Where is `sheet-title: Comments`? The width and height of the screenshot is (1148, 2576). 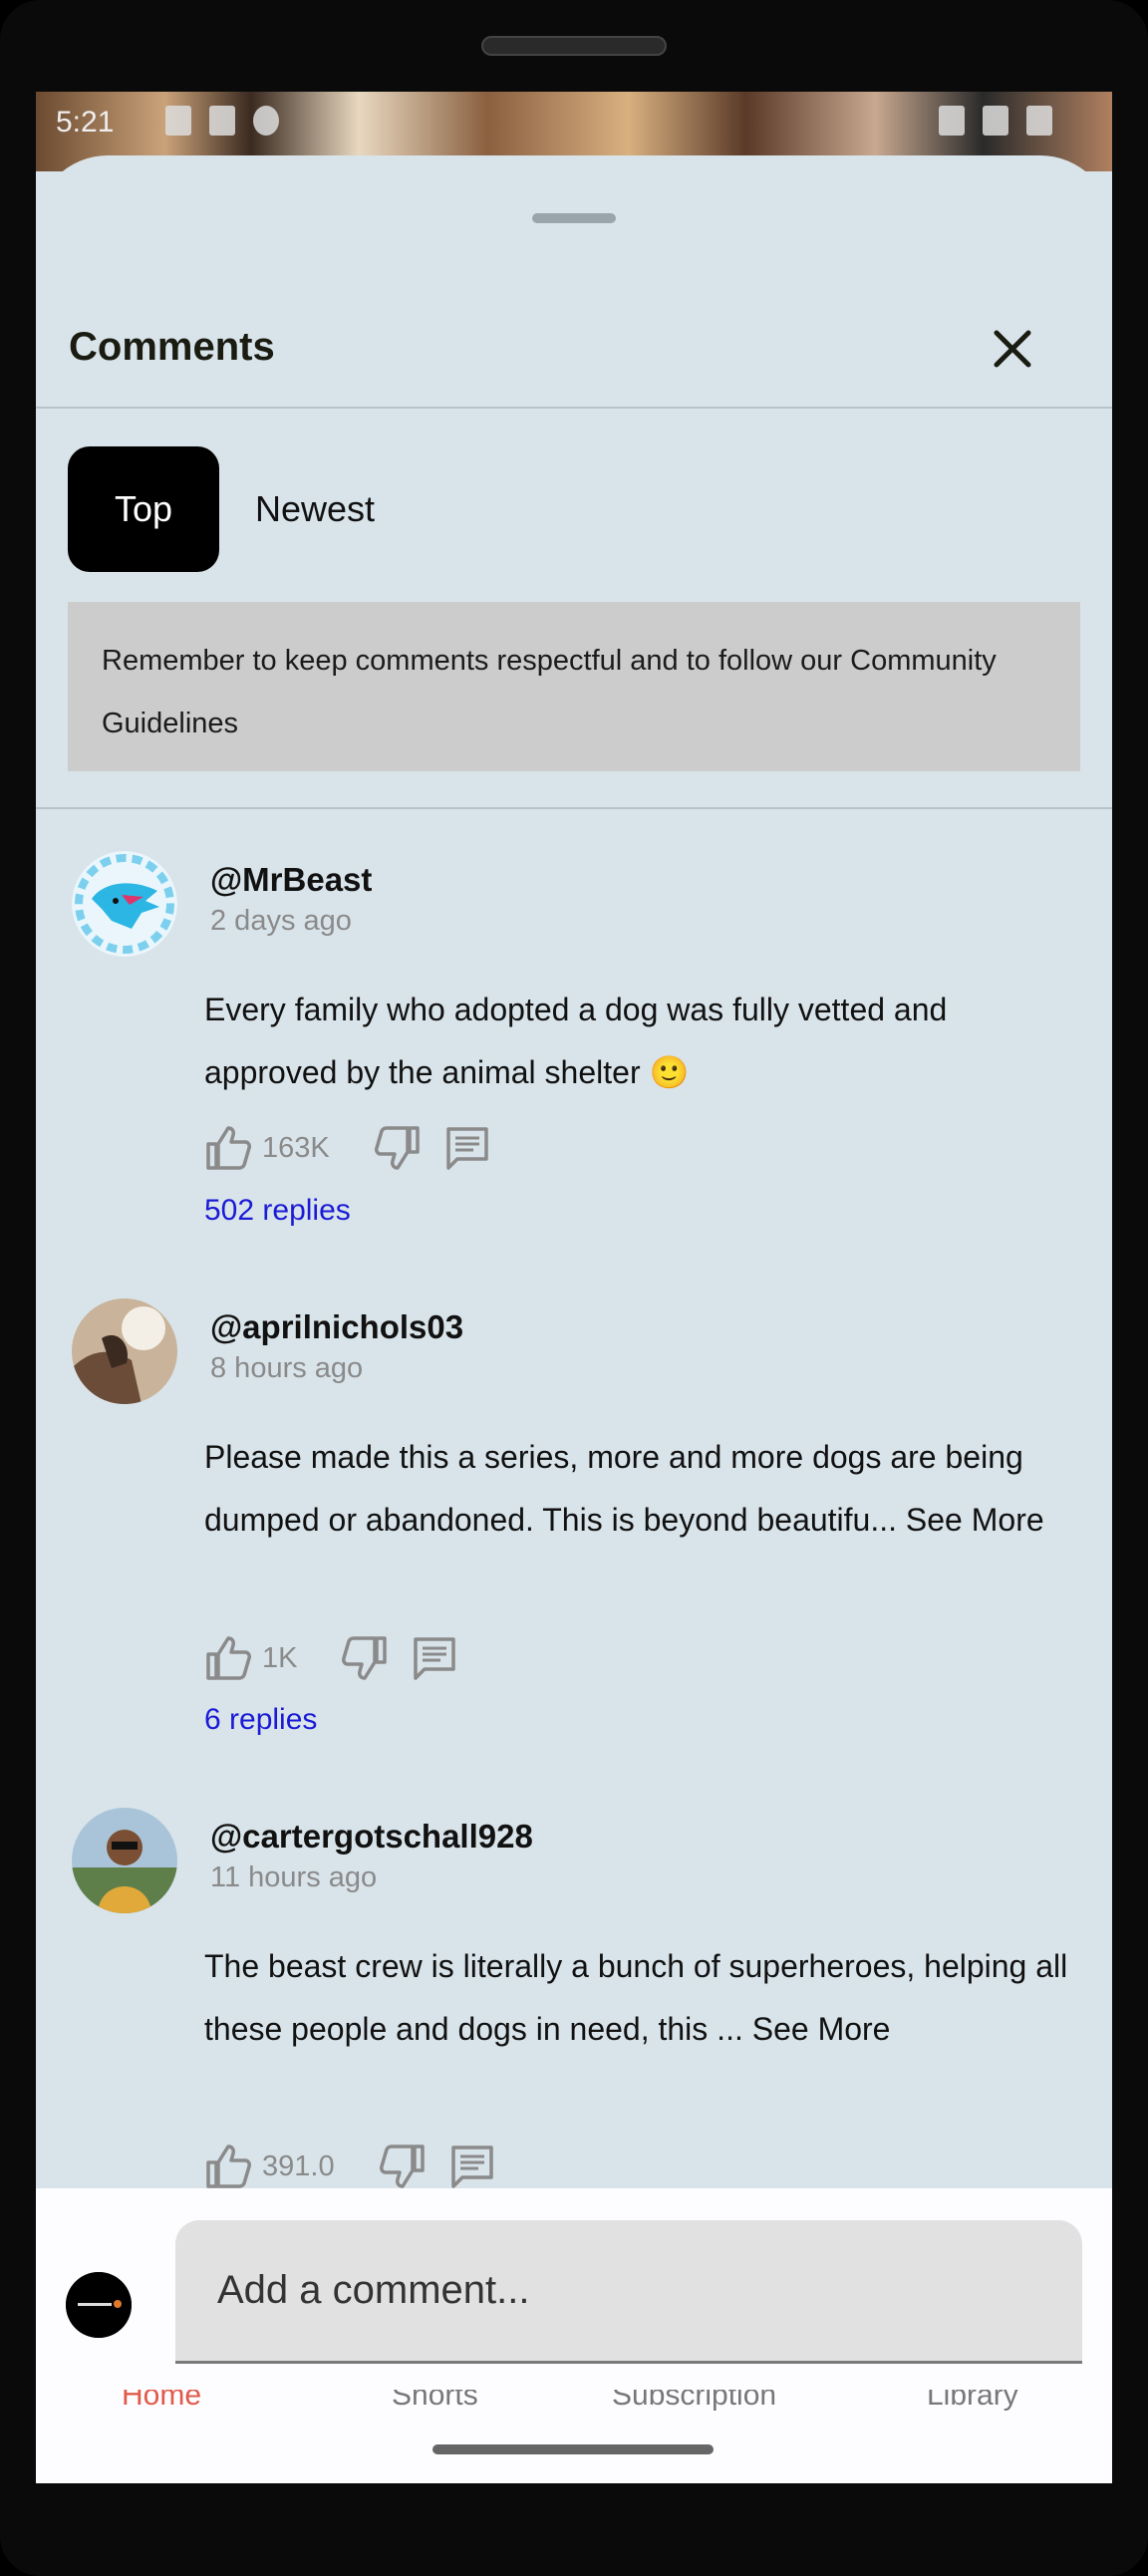 sheet-title: Comments is located at coordinates (172, 347).